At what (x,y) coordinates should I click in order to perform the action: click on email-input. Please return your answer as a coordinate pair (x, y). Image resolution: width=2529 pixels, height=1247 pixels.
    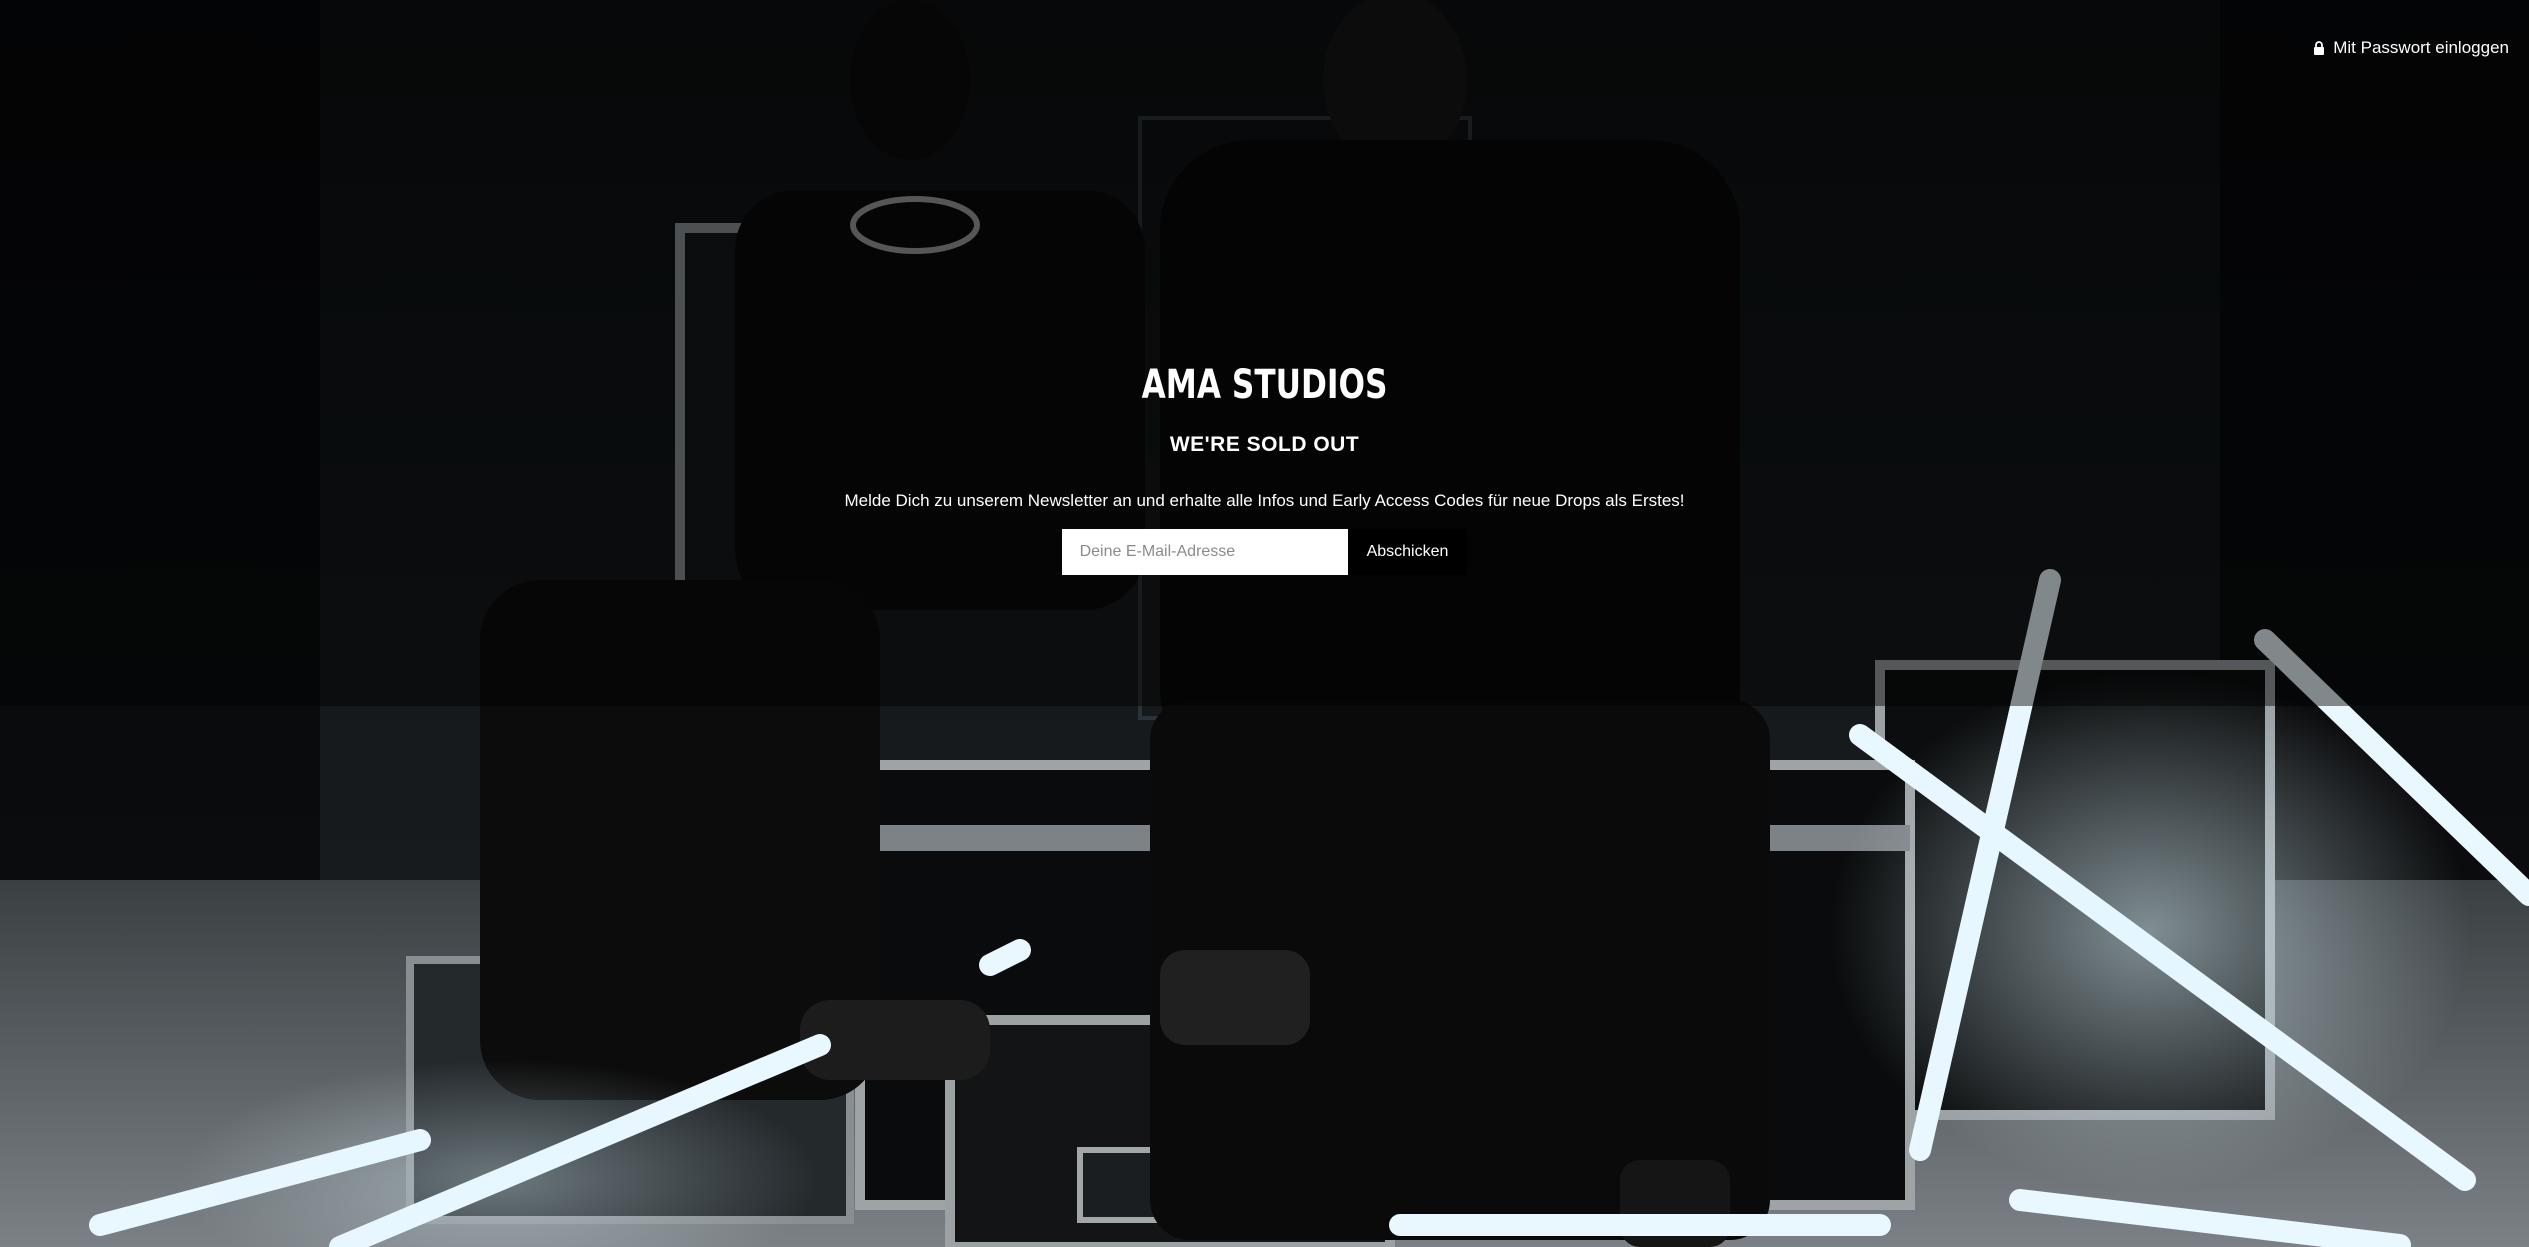
    Looking at the image, I should click on (1204, 552).